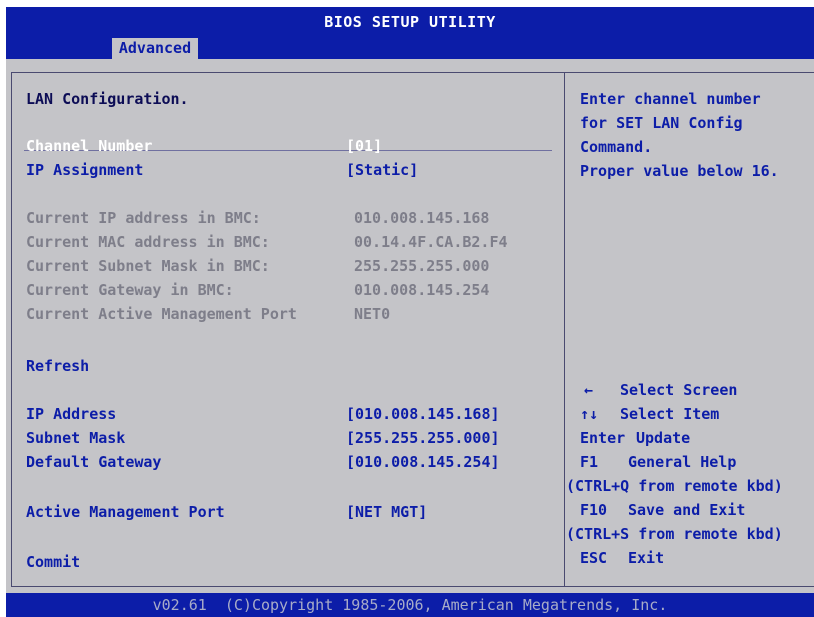 The height and width of the screenshot is (617, 814). What do you see at coordinates (75, 438) in the screenshot?
I see `subnet-mask-label: Subnet Mask` at bounding box center [75, 438].